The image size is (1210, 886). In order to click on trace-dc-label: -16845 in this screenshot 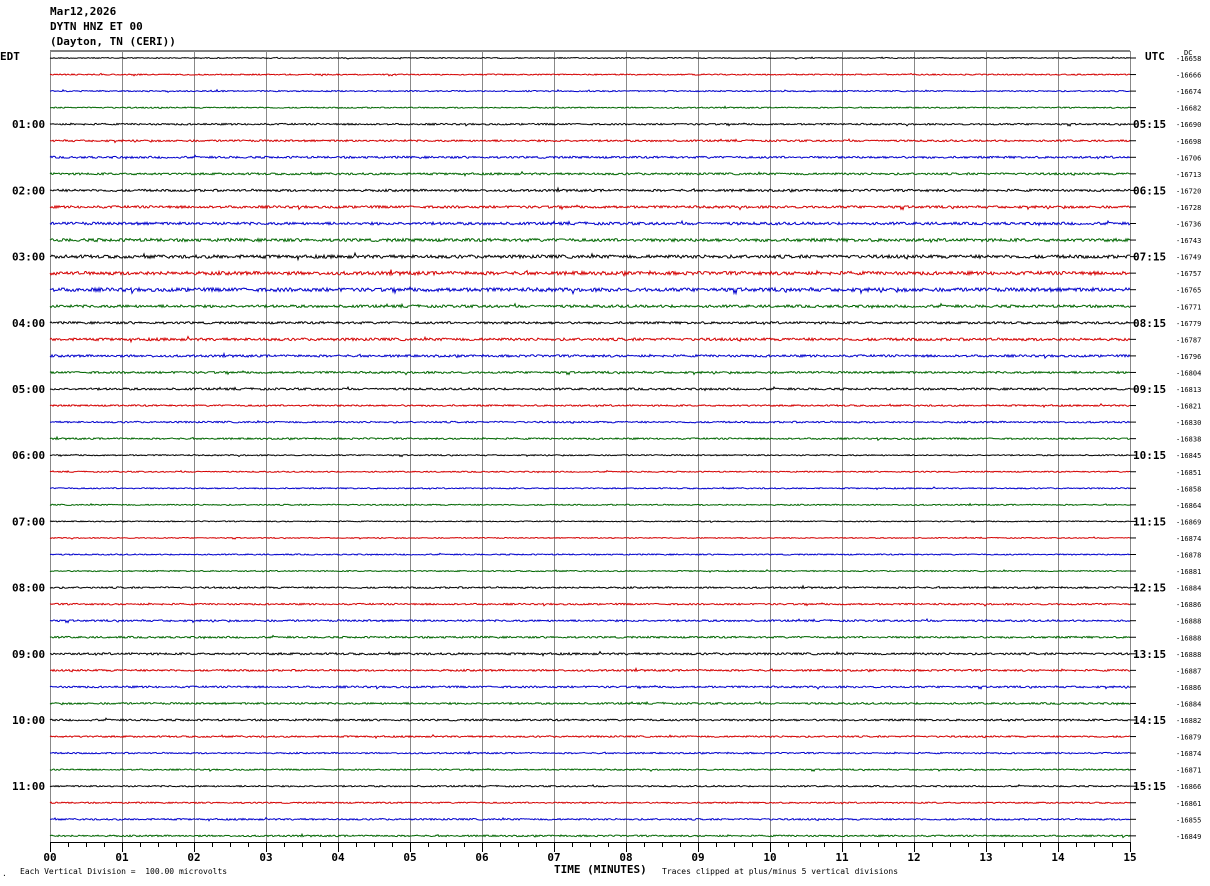, I will do `click(1188, 456)`.